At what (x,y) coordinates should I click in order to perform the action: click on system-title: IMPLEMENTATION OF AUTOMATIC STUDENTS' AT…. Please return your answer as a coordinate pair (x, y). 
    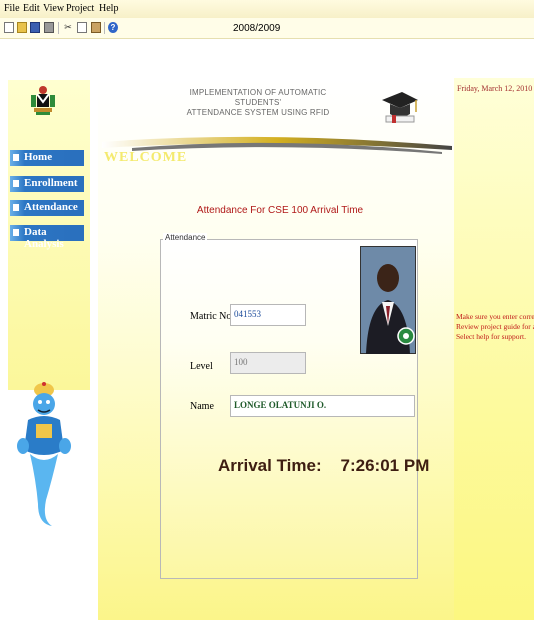
    Looking at the image, I should click on (258, 103).